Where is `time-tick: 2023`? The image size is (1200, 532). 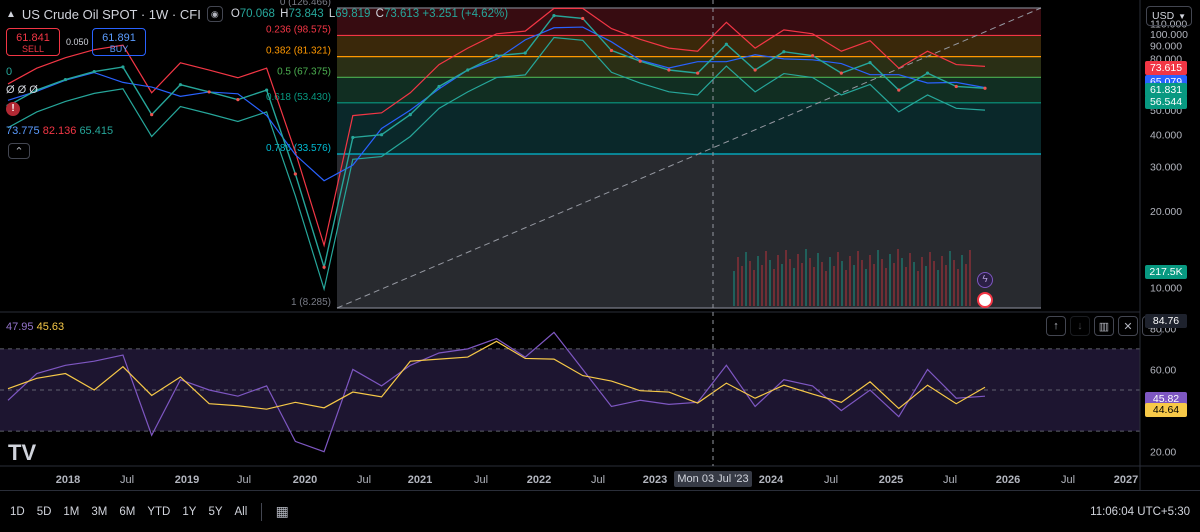 time-tick: 2023 is located at coordinates (655, 480).